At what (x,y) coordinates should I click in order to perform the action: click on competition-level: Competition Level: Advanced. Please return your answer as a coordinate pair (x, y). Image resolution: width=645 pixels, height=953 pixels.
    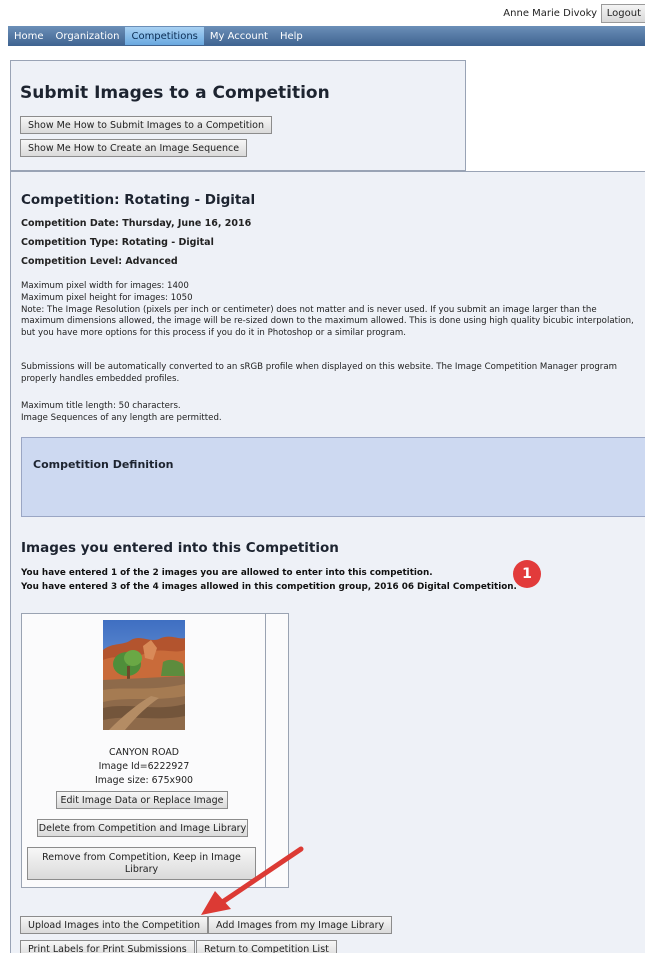
    Looking at the image, I should click on (99, 261).